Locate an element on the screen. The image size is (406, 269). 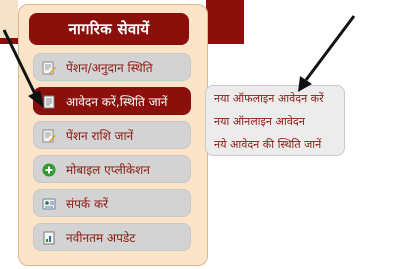
menu-item-apply-status: आवेदन करें,स्थिति जानें is located at coordinates (112, 101).